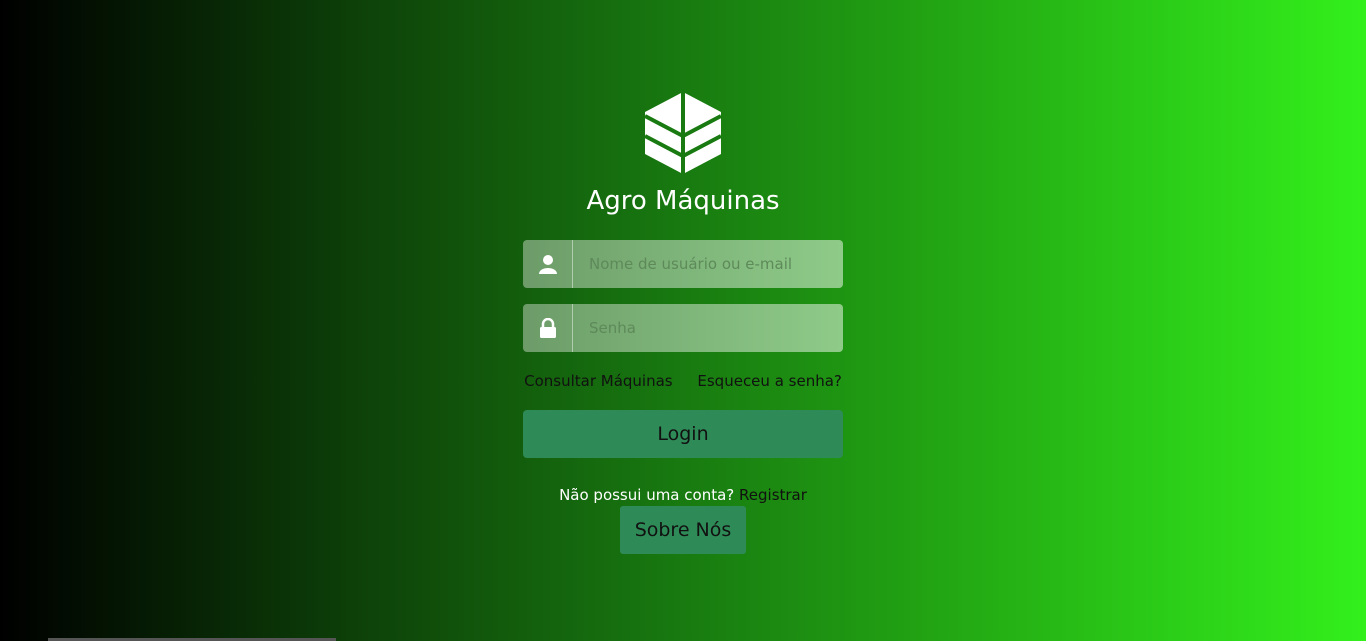 The image size is (1366, 641). Describe the element at coordinates (683, 434) in the screenshot. I see `login-button: Login` at that location.